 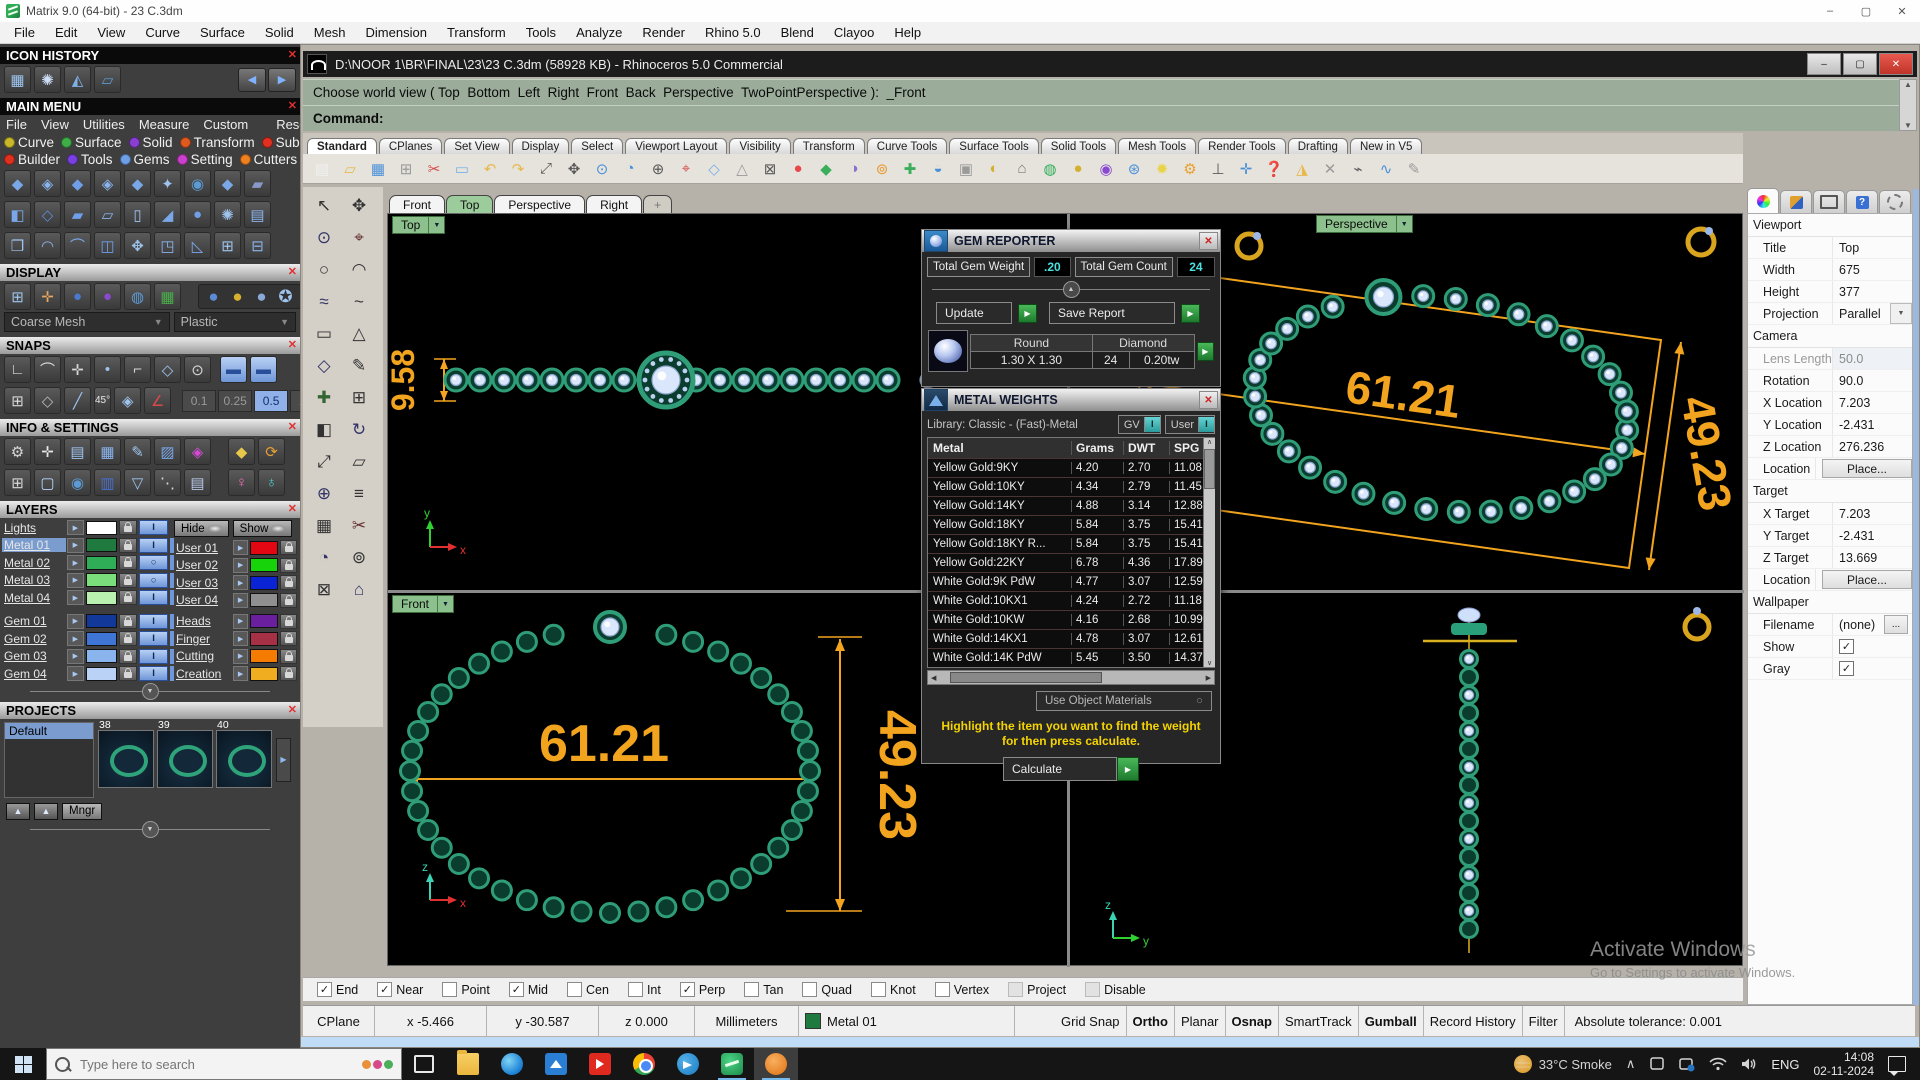 What do you see at coordinates (1065, 581) in the screenshot?
I see `metal-table-row: White Gold:9K PdW 4.77 3.07 12.59` at bounding box center [1065, 581].